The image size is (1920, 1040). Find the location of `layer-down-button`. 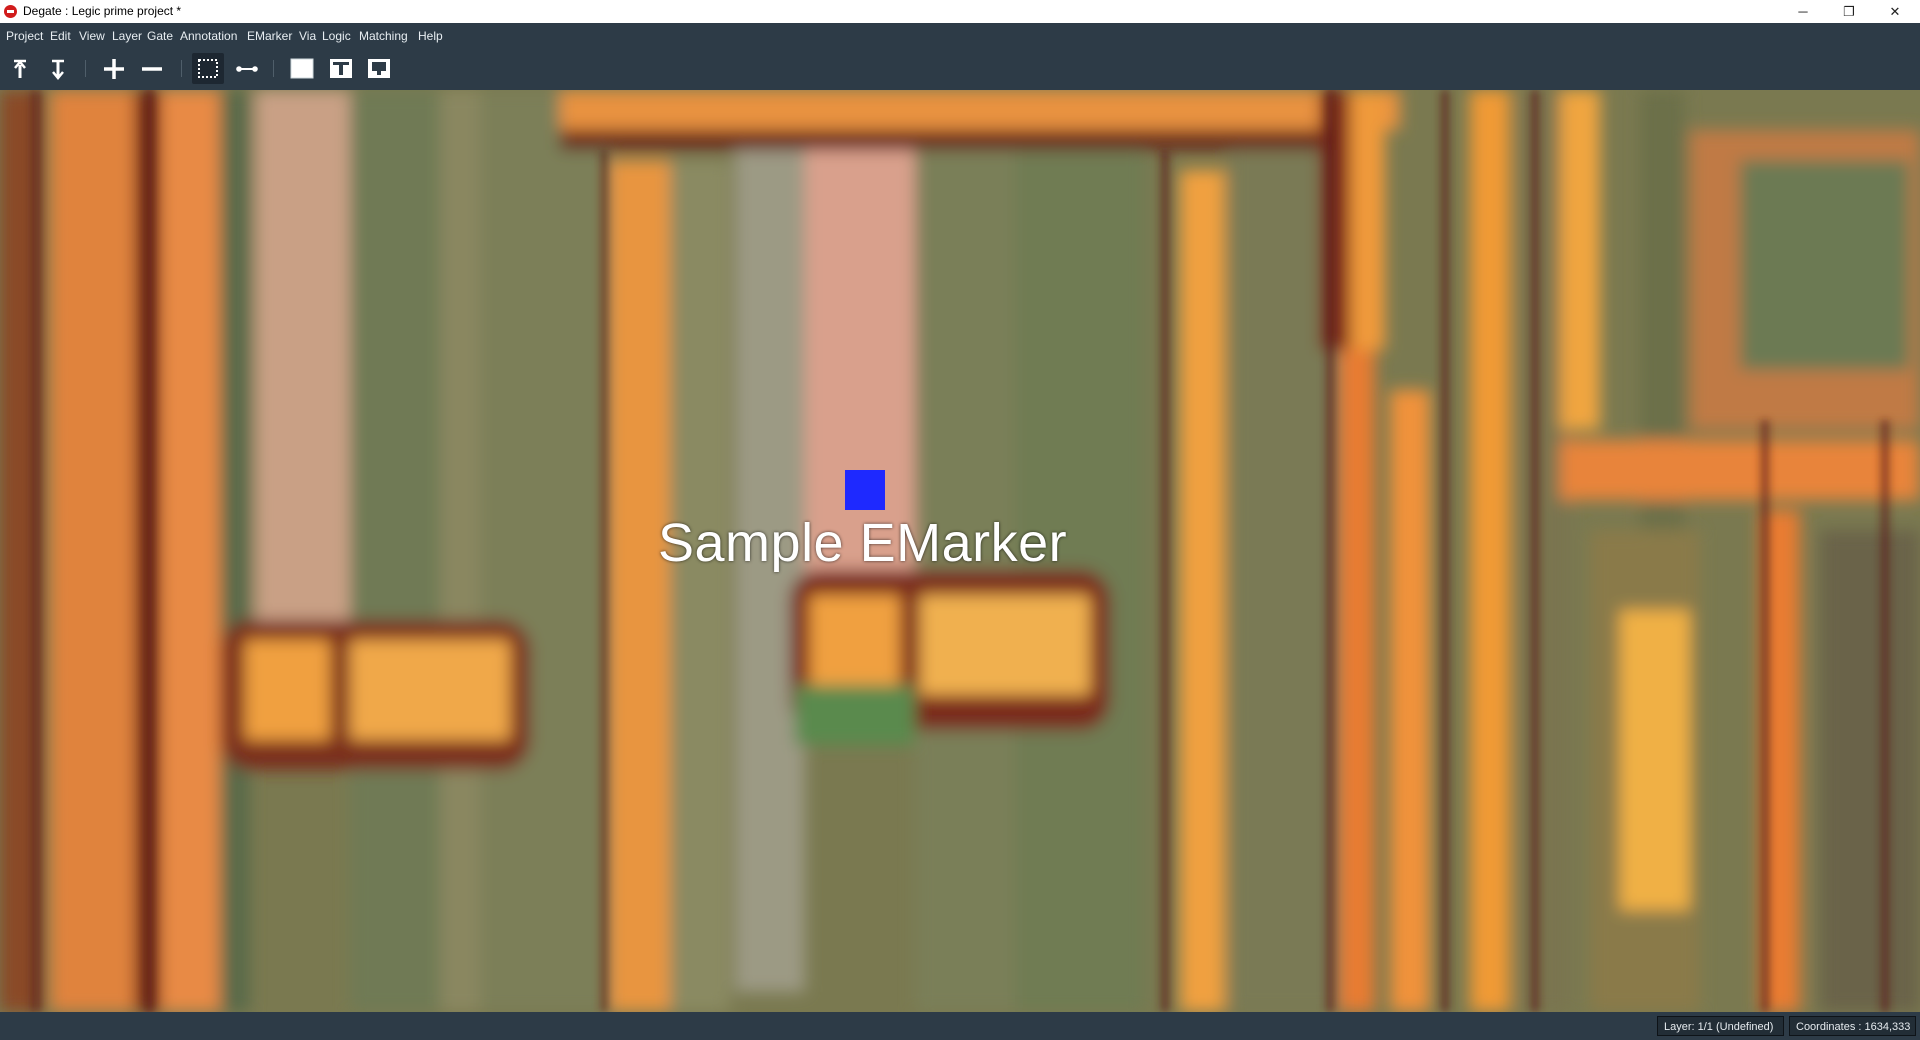

layer-down-button is located at coordinates (58, 68).